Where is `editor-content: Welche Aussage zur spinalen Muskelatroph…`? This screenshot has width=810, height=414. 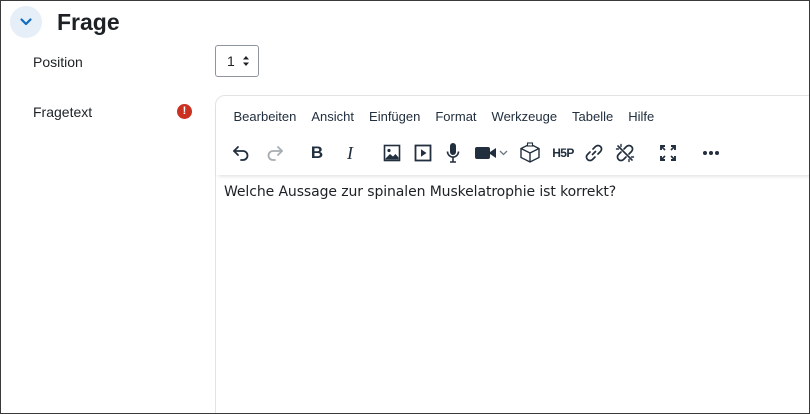 editor-content: Welche Aussage zur spinalen Muskelatroph… is located at coordinates (420, 192).